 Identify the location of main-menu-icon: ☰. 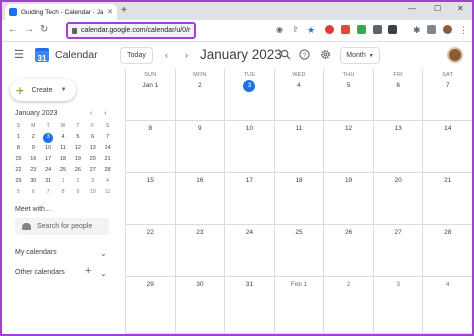
(19, 55).